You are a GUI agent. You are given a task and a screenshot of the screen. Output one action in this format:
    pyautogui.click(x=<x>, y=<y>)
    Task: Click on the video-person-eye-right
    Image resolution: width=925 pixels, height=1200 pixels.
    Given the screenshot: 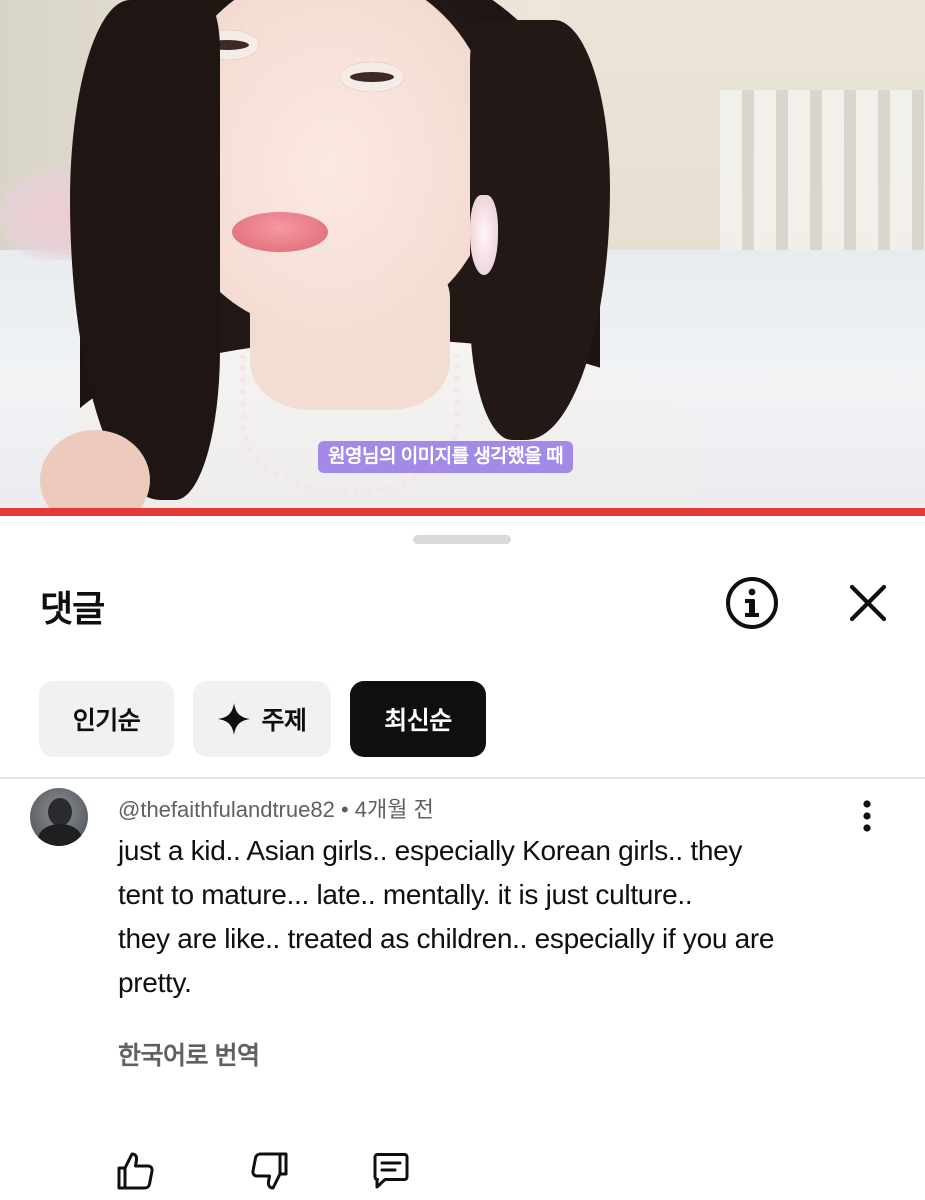 What is the action you would take?
    pyautogui.click(x=372, y=77)
    